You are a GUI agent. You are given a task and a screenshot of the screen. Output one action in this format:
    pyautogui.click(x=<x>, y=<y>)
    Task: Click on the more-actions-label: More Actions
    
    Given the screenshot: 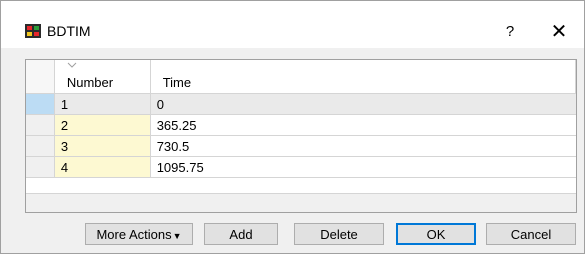 What is the action you would take?
    pyautogui.click(x=134, y=234)
    